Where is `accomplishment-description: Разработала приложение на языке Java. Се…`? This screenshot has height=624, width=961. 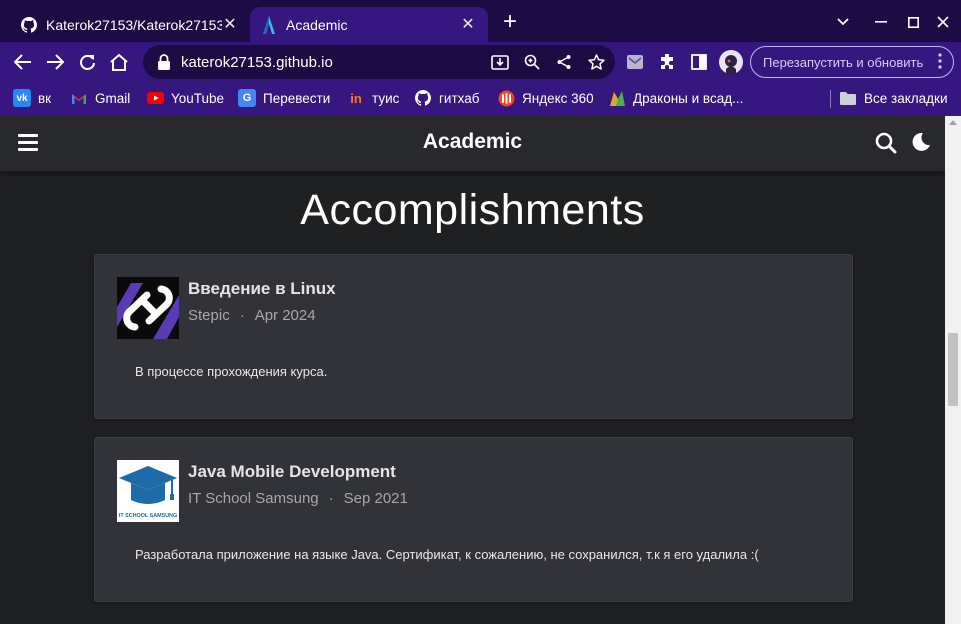 accomplishment-description: Разработала приложение на языке Java. Се… is located at coordinates (447, 554).